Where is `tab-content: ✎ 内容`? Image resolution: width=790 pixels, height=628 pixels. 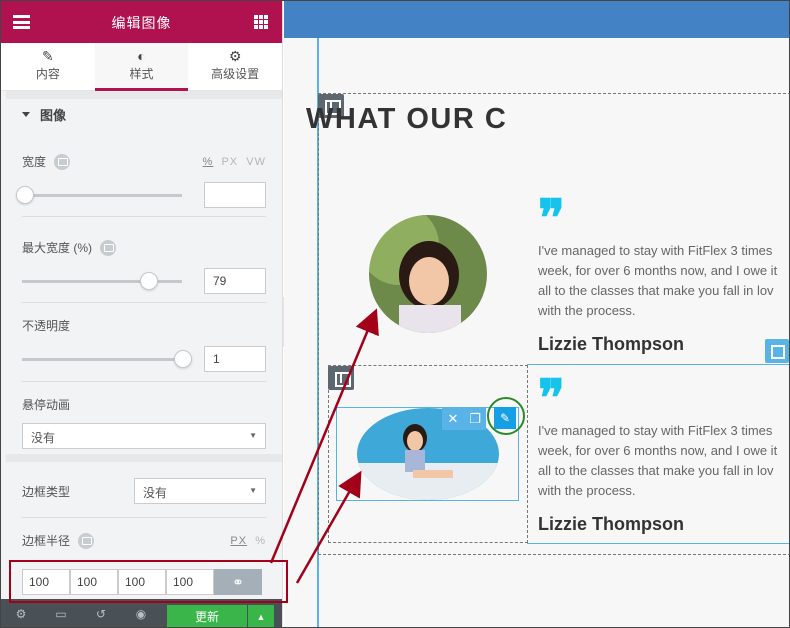 tab-content: ✎ 内容 is located at coordinates (48, 66).